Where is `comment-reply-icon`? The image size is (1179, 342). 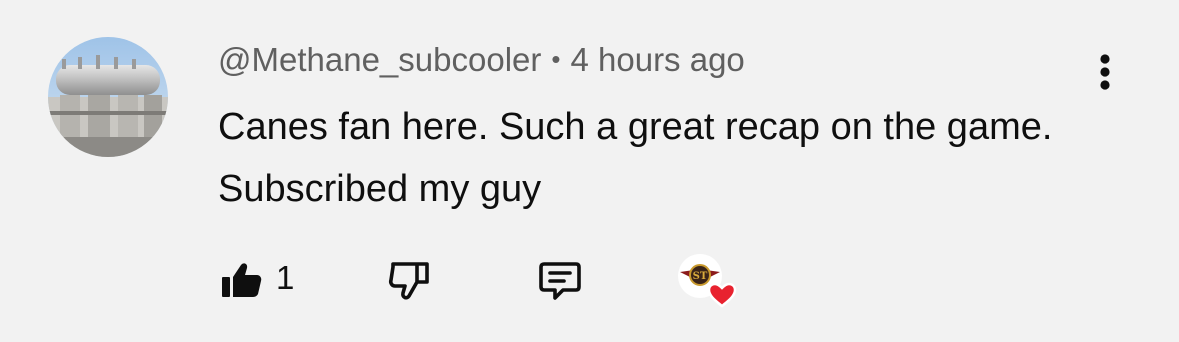
comment-reply-icon is located at coordinates (560, 281).